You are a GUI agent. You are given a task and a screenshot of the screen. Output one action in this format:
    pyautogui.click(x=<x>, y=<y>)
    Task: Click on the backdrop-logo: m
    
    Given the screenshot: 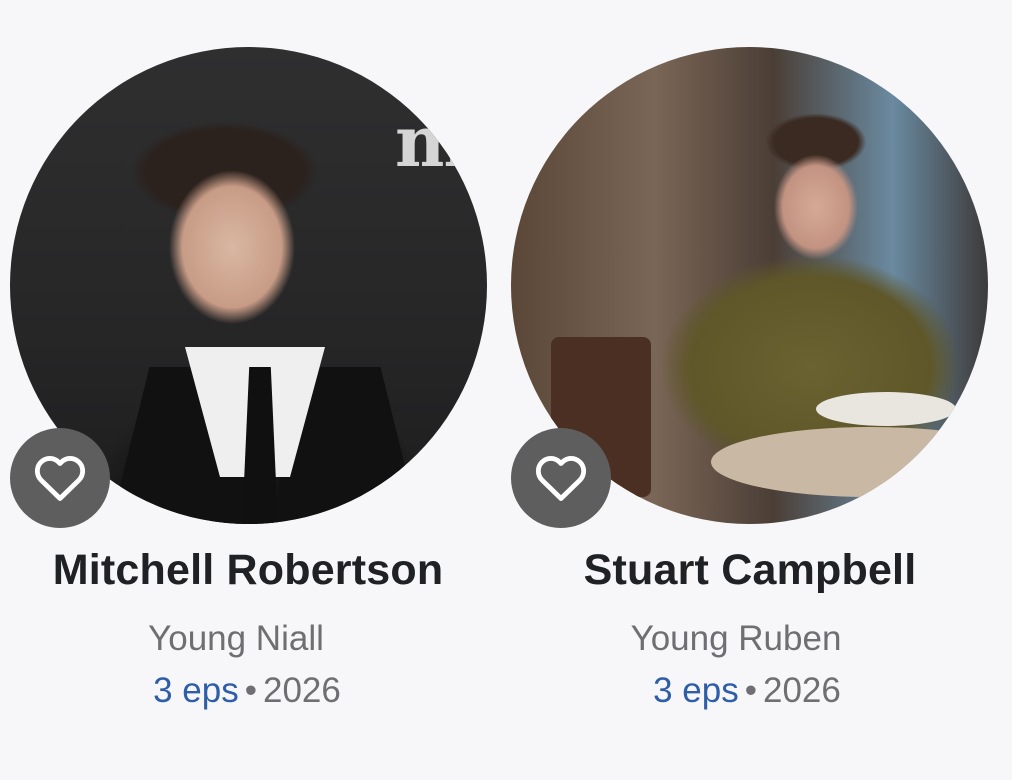 What is the action you would take?
    pyautogui.click(x=432, y=141)
    